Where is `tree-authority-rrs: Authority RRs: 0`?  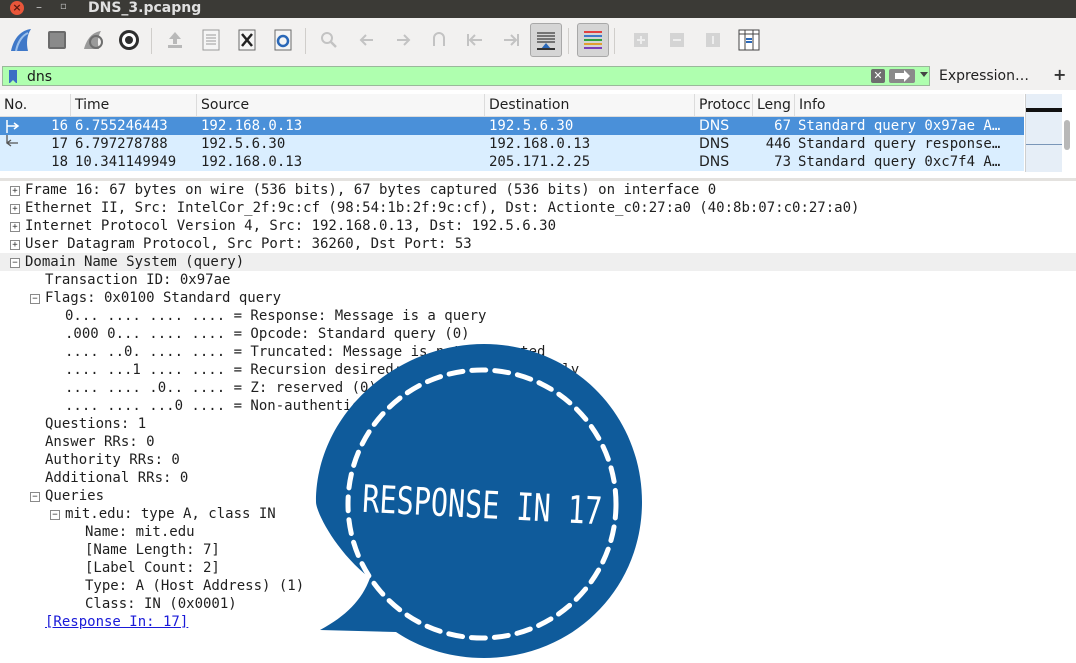
tree-authority-rrs: Authority RRs: 0 is located at coordinates (112, 460).